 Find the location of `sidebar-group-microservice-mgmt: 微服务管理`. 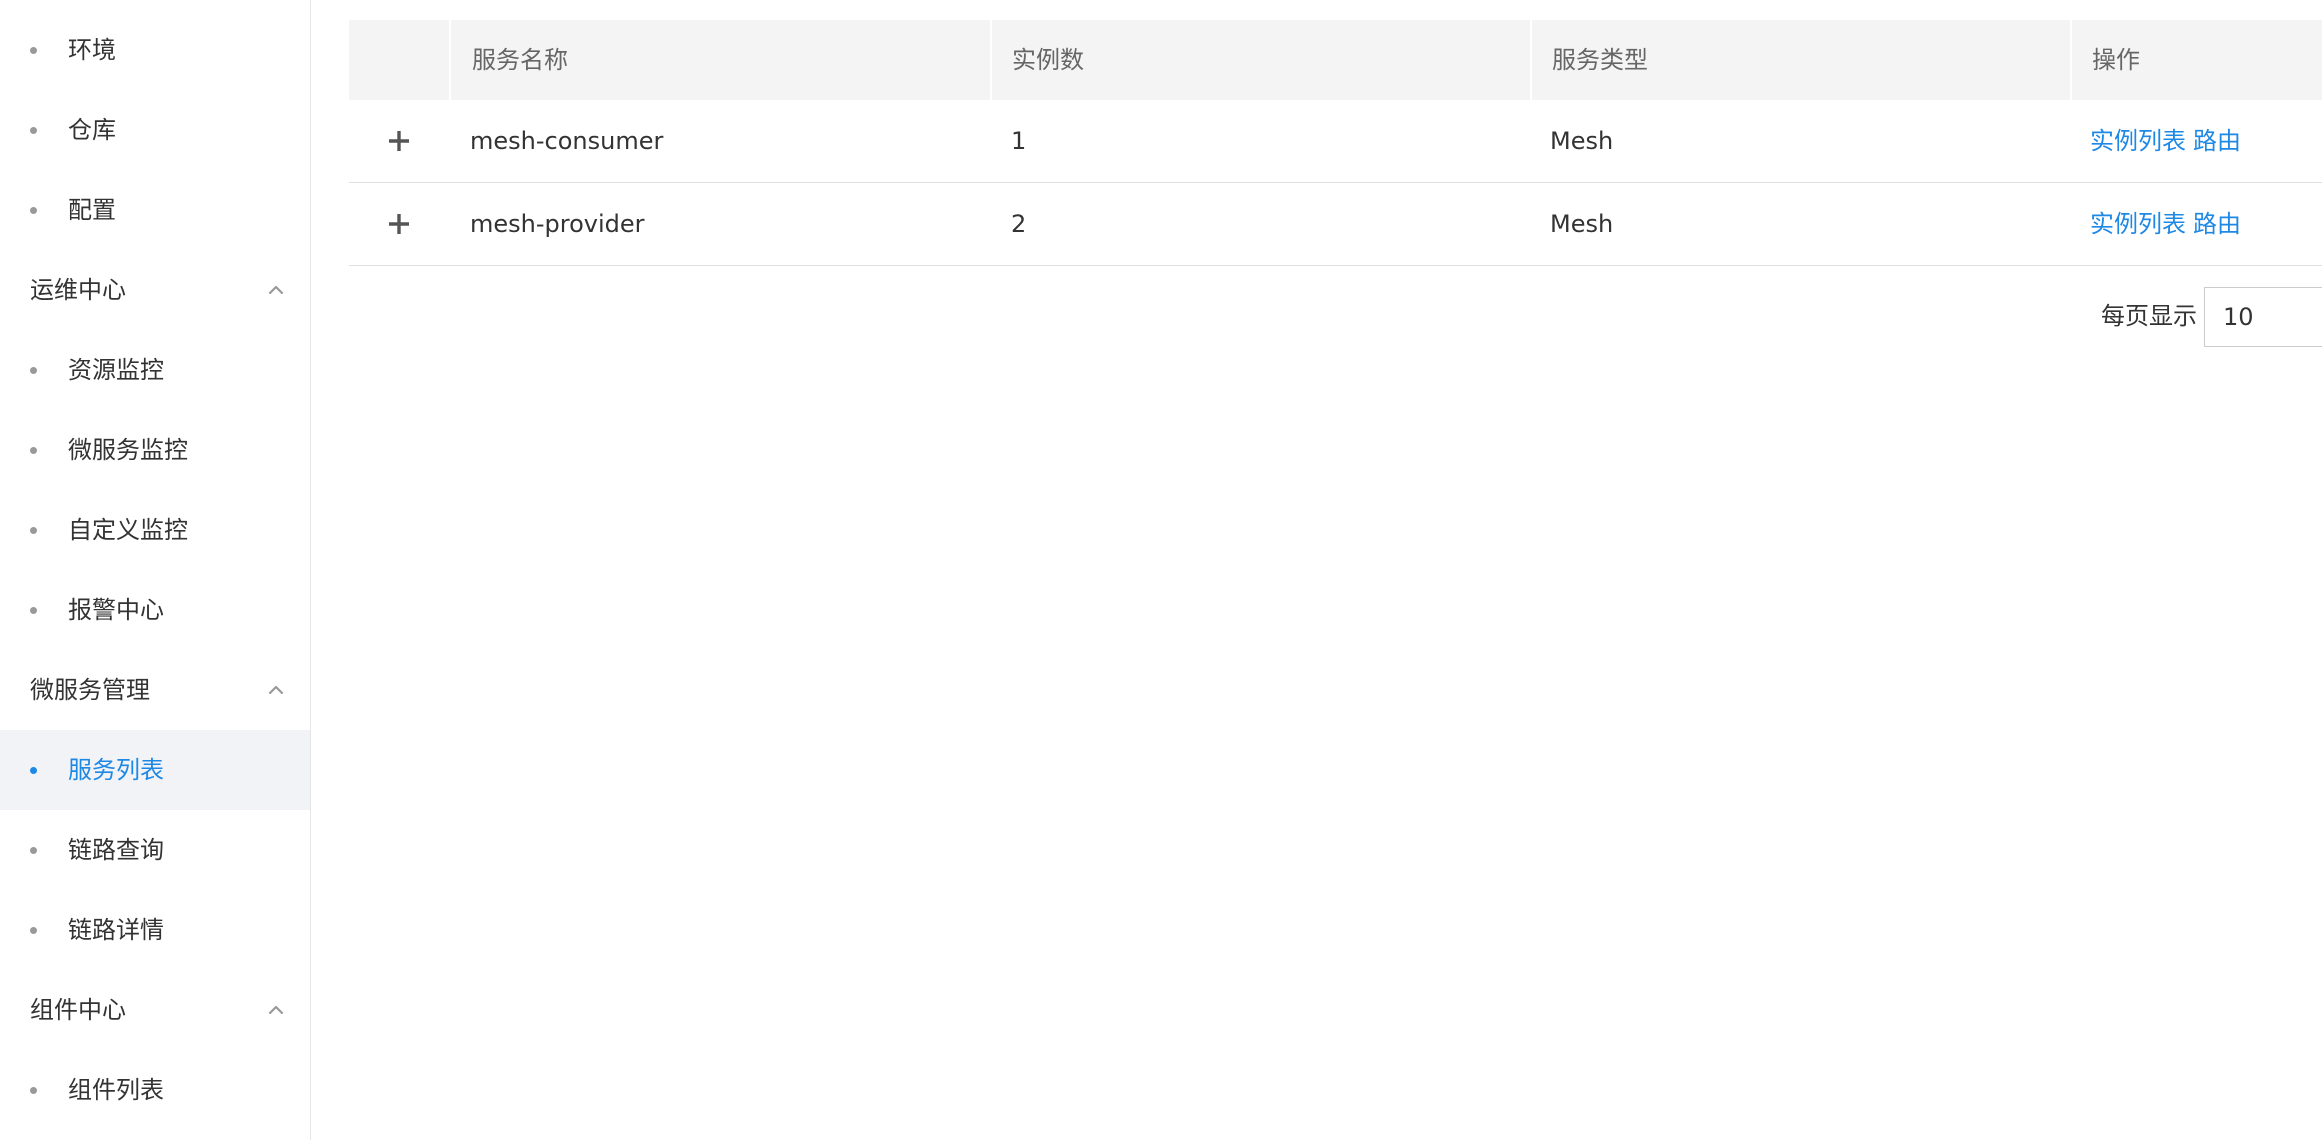

sidebar-group-microservice-mgmt: 微服务管理 is located at coordinates (155, 690).